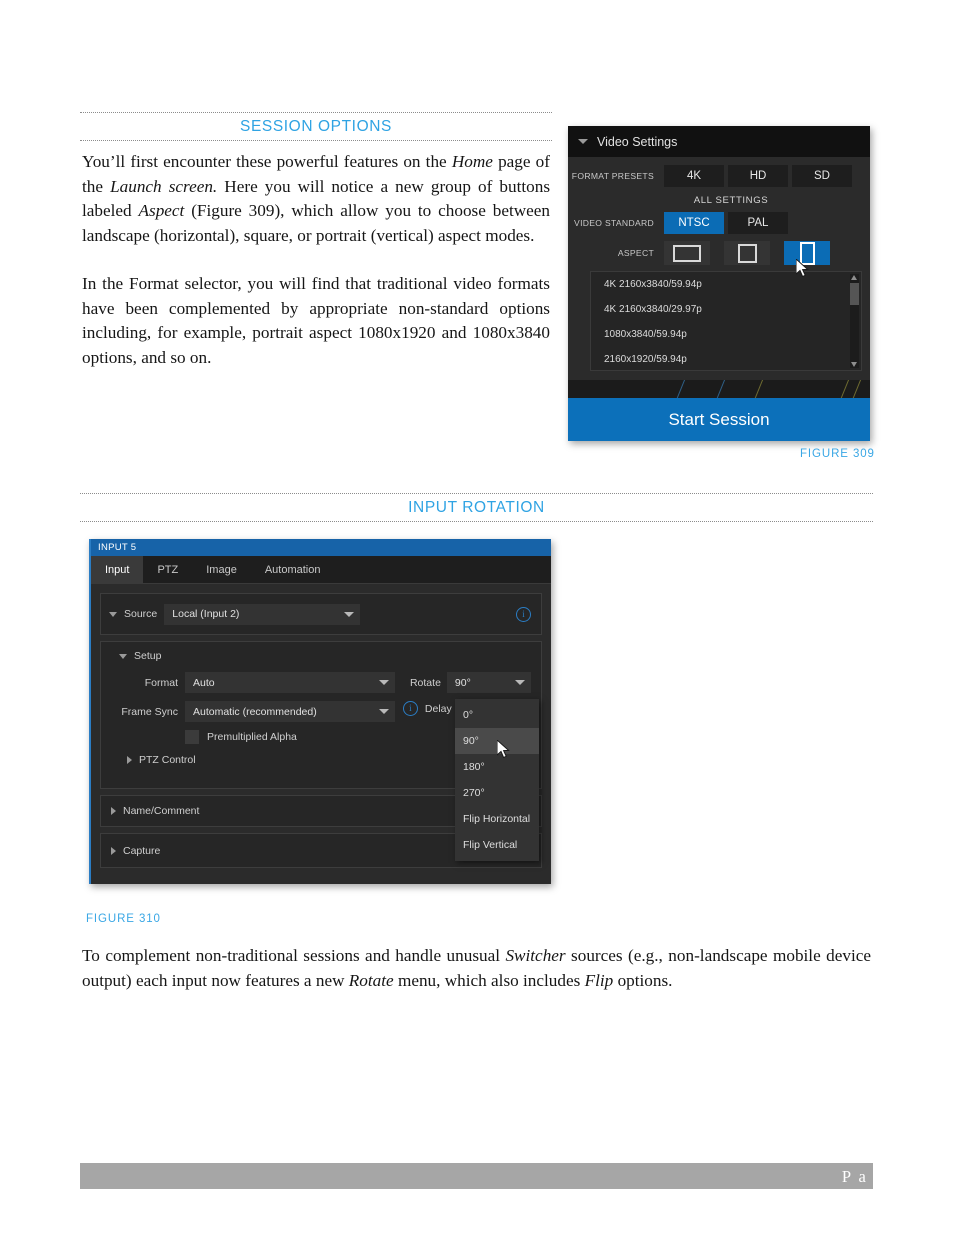 This screenshot has height=1235, width=954. What do you see at coordinates (472, 161) in the screenshot?
I see `para-emphasis-home: Home` at bounding box center [472, 161].